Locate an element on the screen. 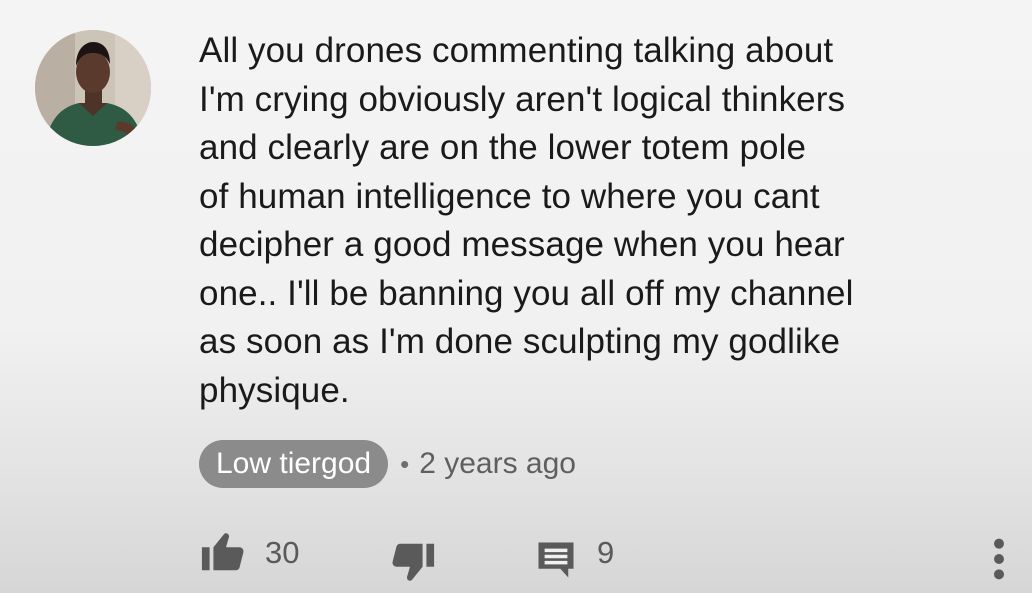 This screenshot has width=1032, height=593. comment-timestamp: 2 years ago is located at coordinates (497, 463).